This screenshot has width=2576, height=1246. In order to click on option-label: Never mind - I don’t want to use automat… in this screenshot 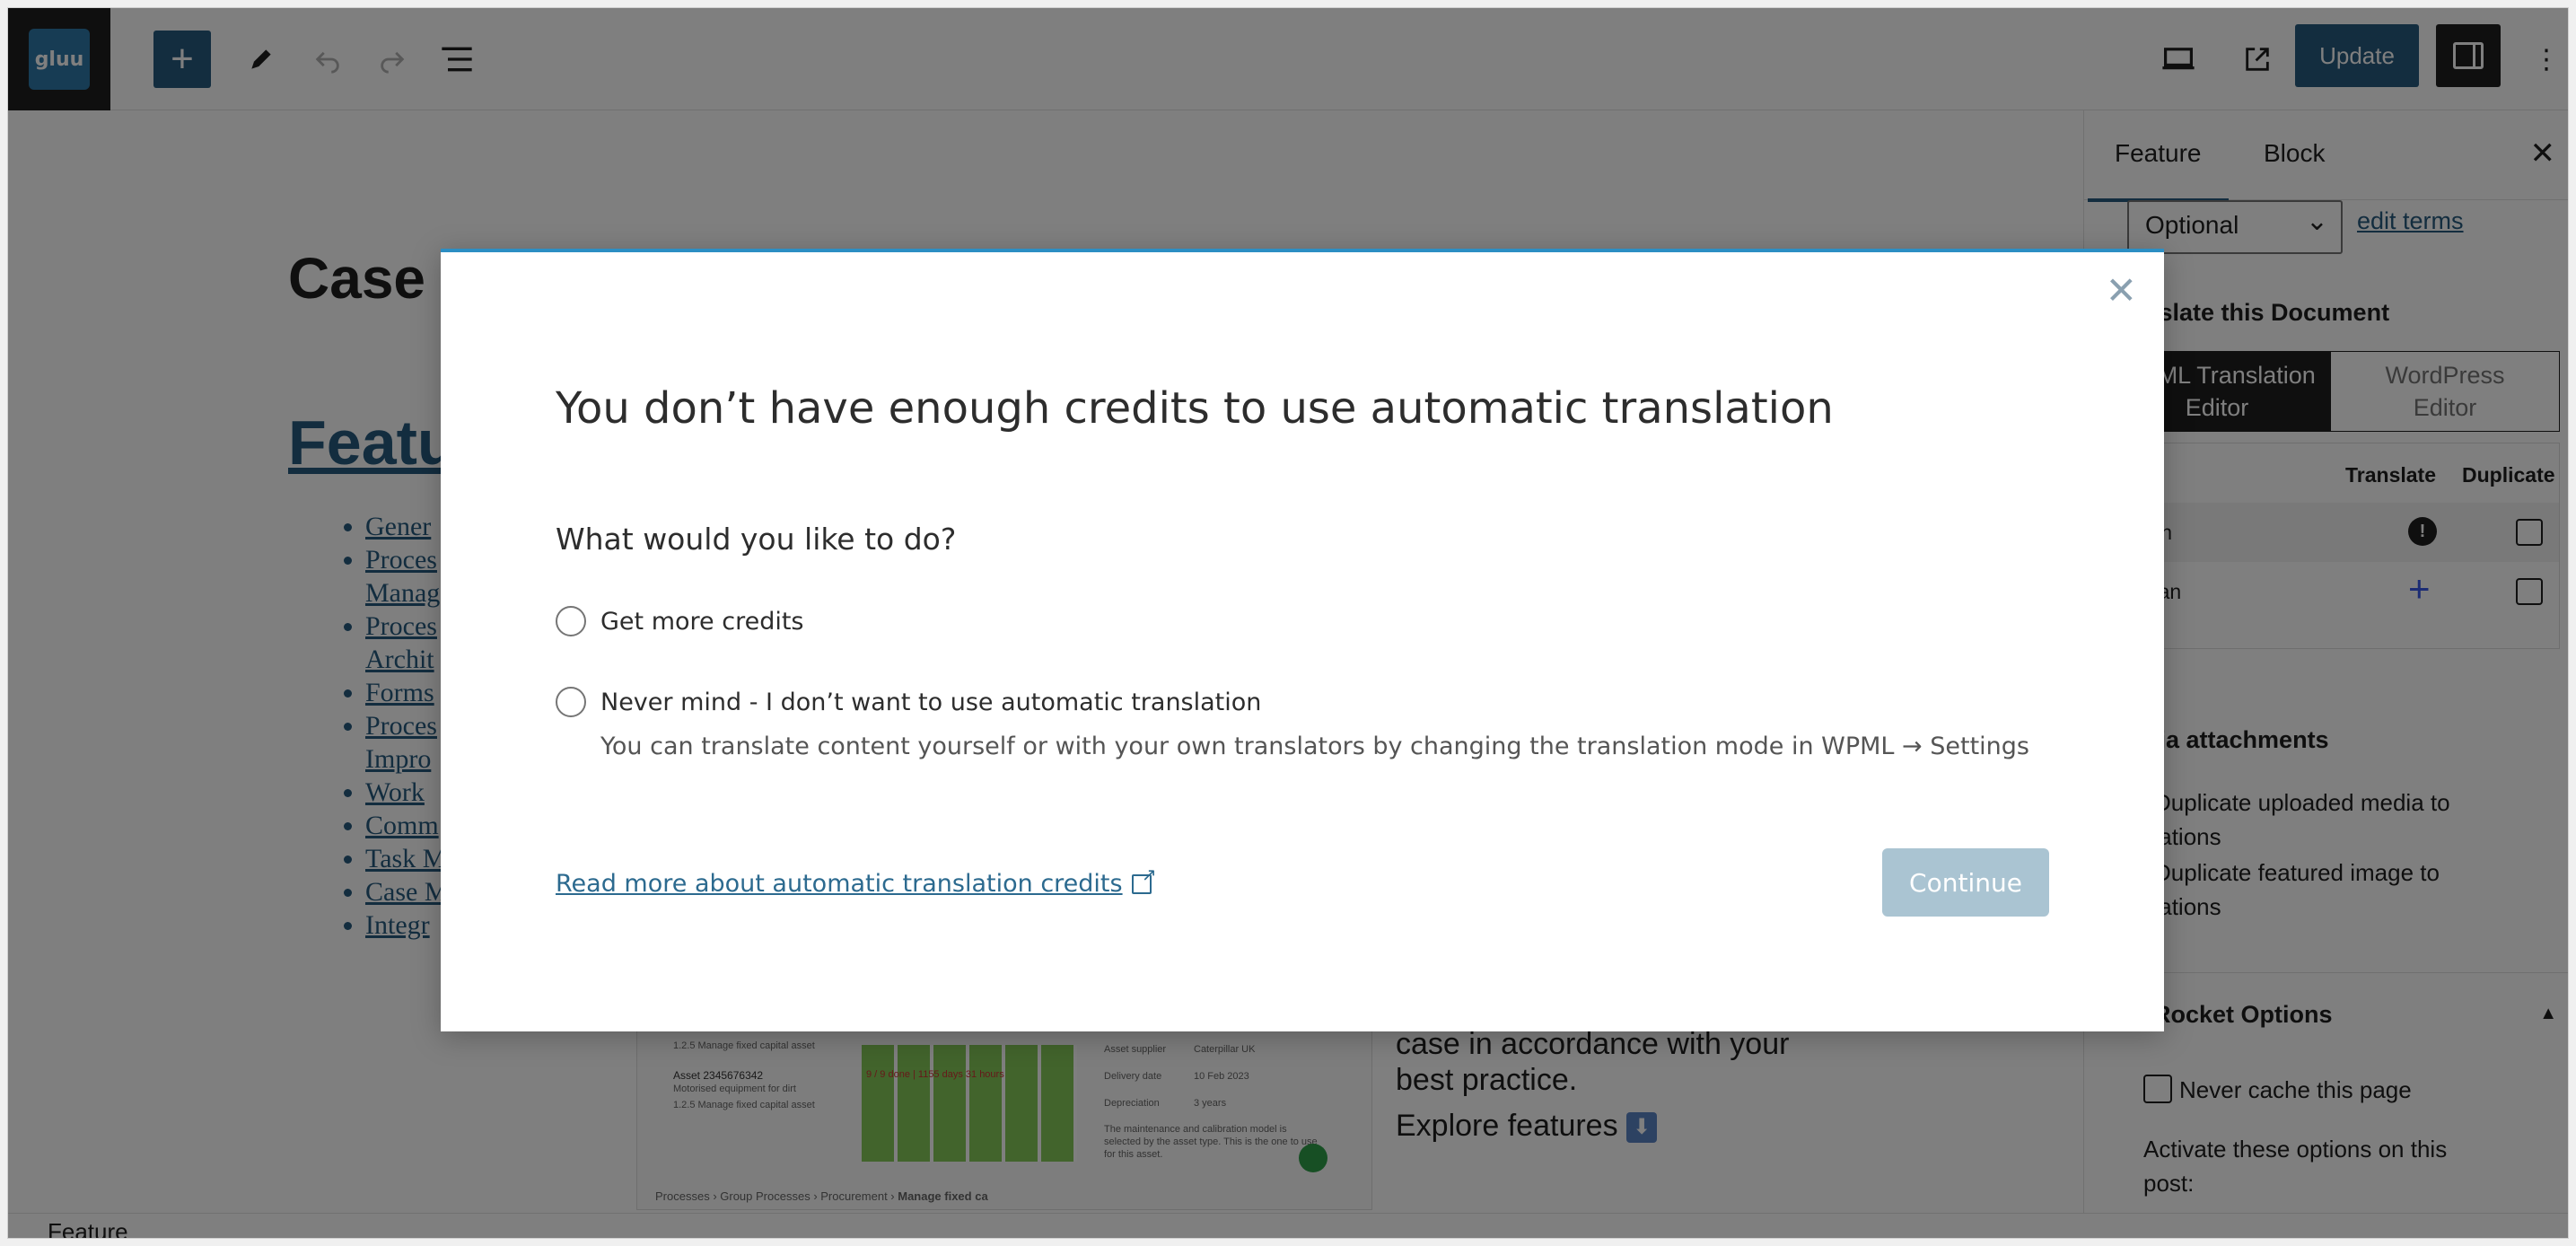, I will do `click(931, 702)`.